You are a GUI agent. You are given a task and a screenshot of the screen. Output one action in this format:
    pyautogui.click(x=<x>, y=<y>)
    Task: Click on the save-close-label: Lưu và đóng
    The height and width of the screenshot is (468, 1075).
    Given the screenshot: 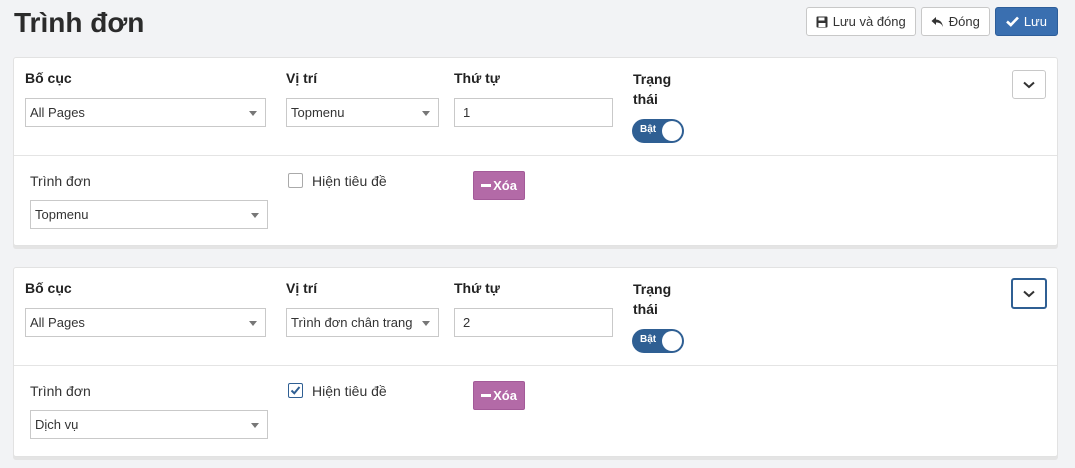 What is the action you would take?
    pyautogui.click(x=869, y=21)
    